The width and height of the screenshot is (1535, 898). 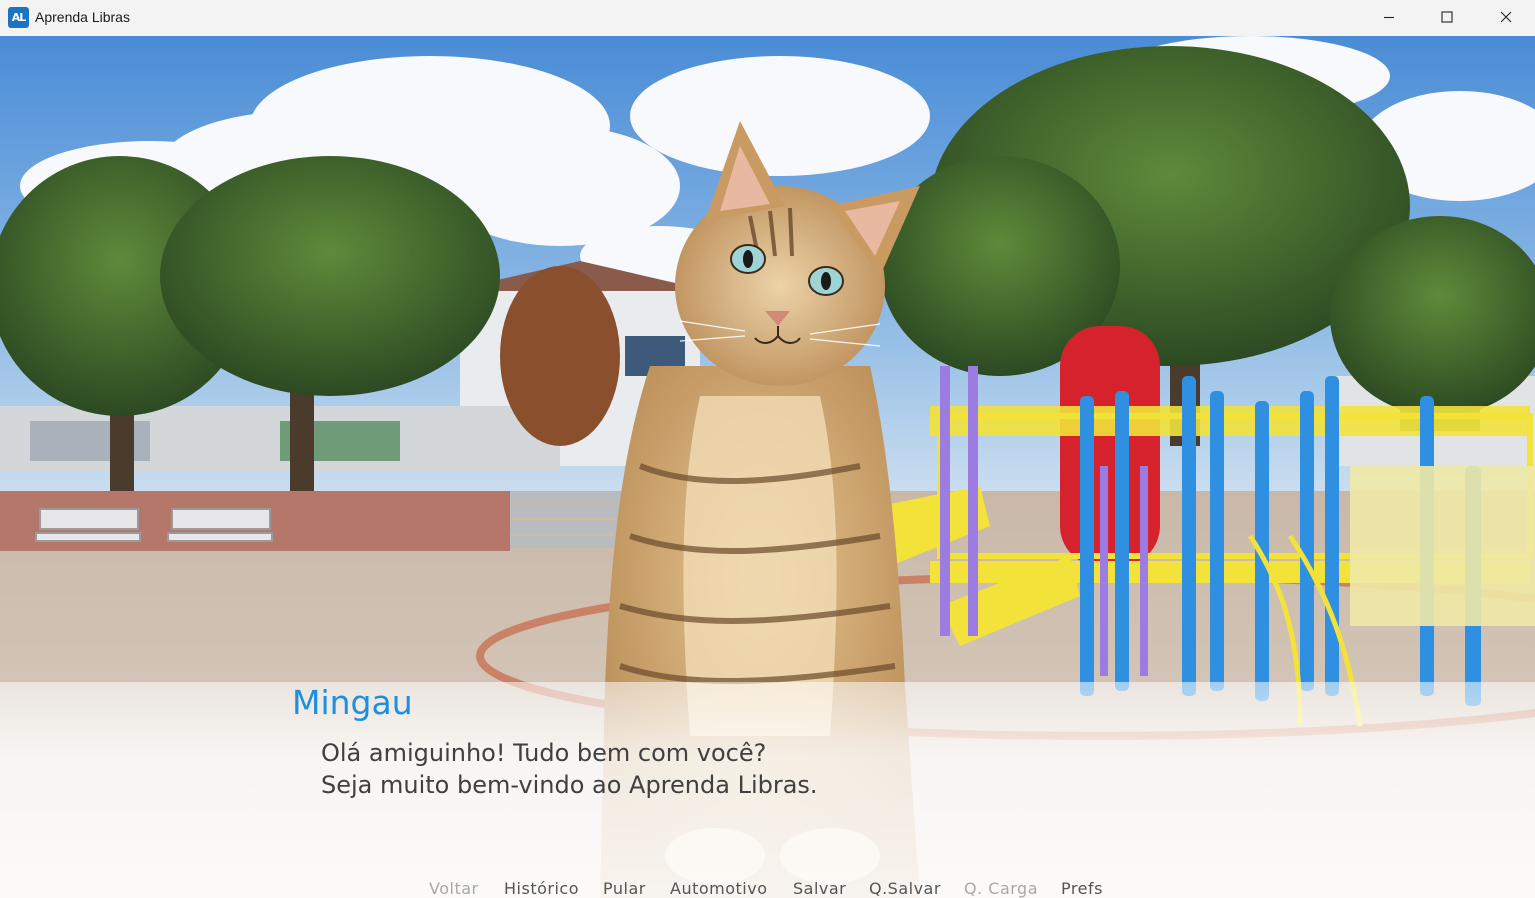 What do you see at coordinates (352, 702) in the screenshot?
I see `speaker-name: Mingau` at bounding box center [352, 702].